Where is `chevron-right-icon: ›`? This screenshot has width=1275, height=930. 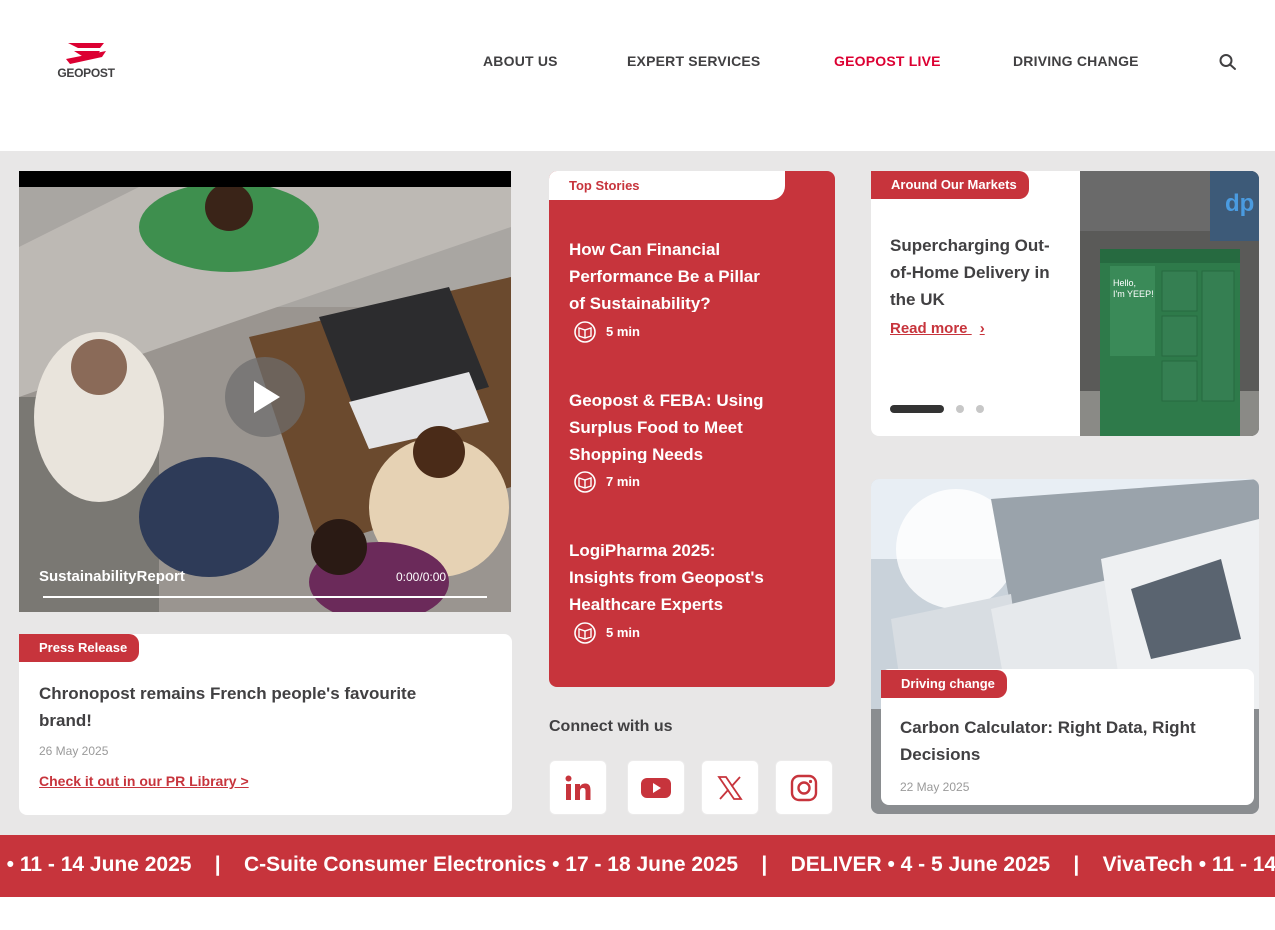 chevron-right-icon: › is located at coordinates (982, 328).